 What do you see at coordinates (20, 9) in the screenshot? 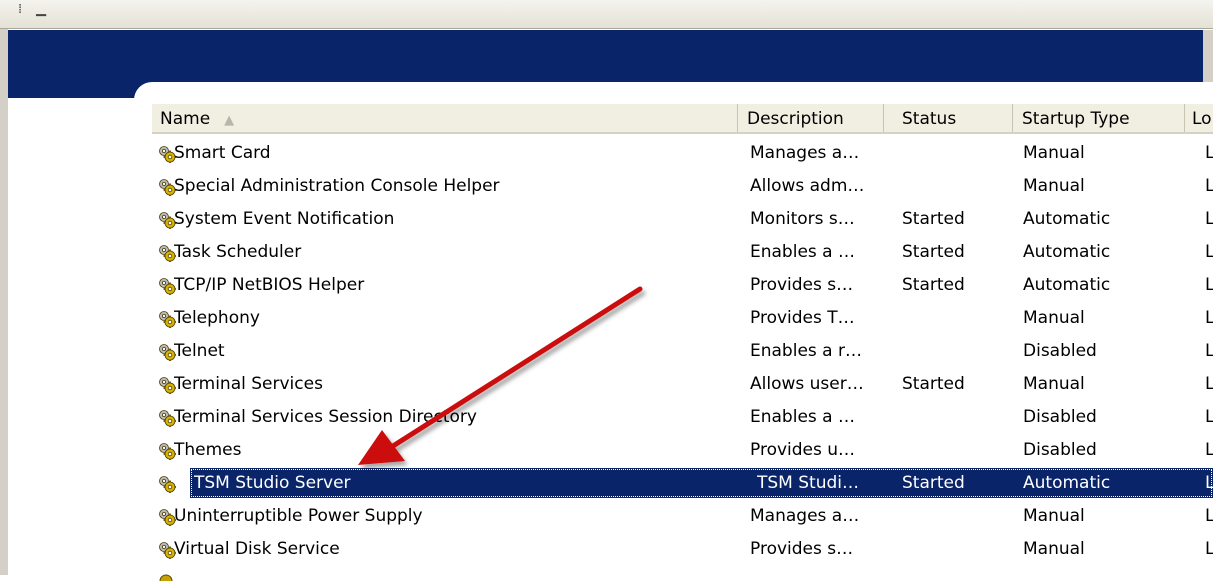
I see `toolbar-grip-icon: ⁞` at bounding box center [20, 9].